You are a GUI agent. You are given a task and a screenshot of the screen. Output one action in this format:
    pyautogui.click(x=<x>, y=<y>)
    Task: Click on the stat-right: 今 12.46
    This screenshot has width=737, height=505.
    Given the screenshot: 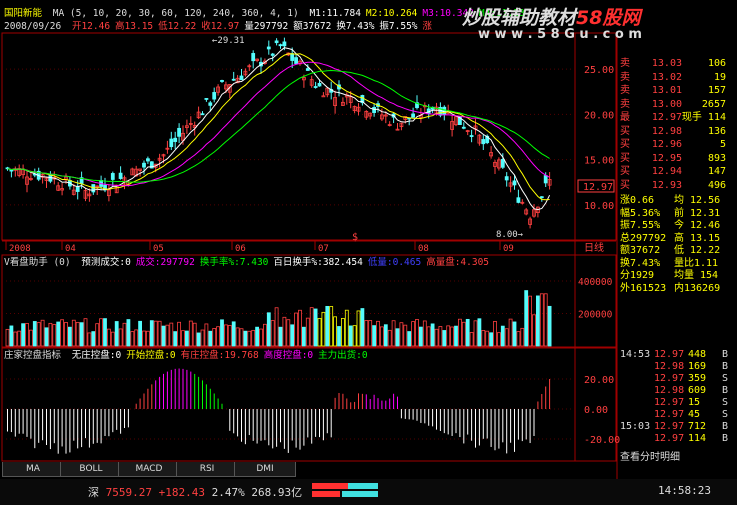 What is the action you would take?
    pyautogui.click(x=697, y=225)
    